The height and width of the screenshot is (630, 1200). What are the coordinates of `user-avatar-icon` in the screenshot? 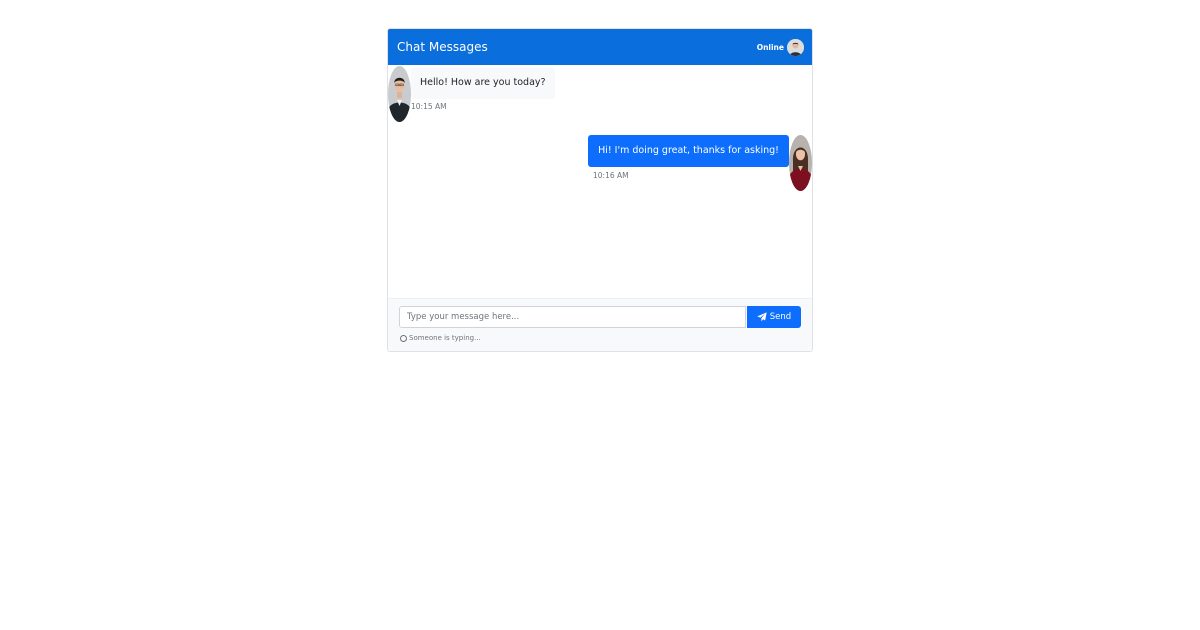 It's located at (795, 47).